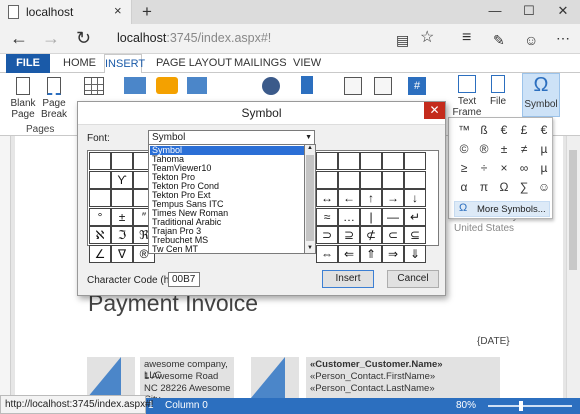 The width and height of the screenshot is (580, 414). Describe the element at coordinates (498, 91) in the screenshot. I see `file-button: File` at that location.